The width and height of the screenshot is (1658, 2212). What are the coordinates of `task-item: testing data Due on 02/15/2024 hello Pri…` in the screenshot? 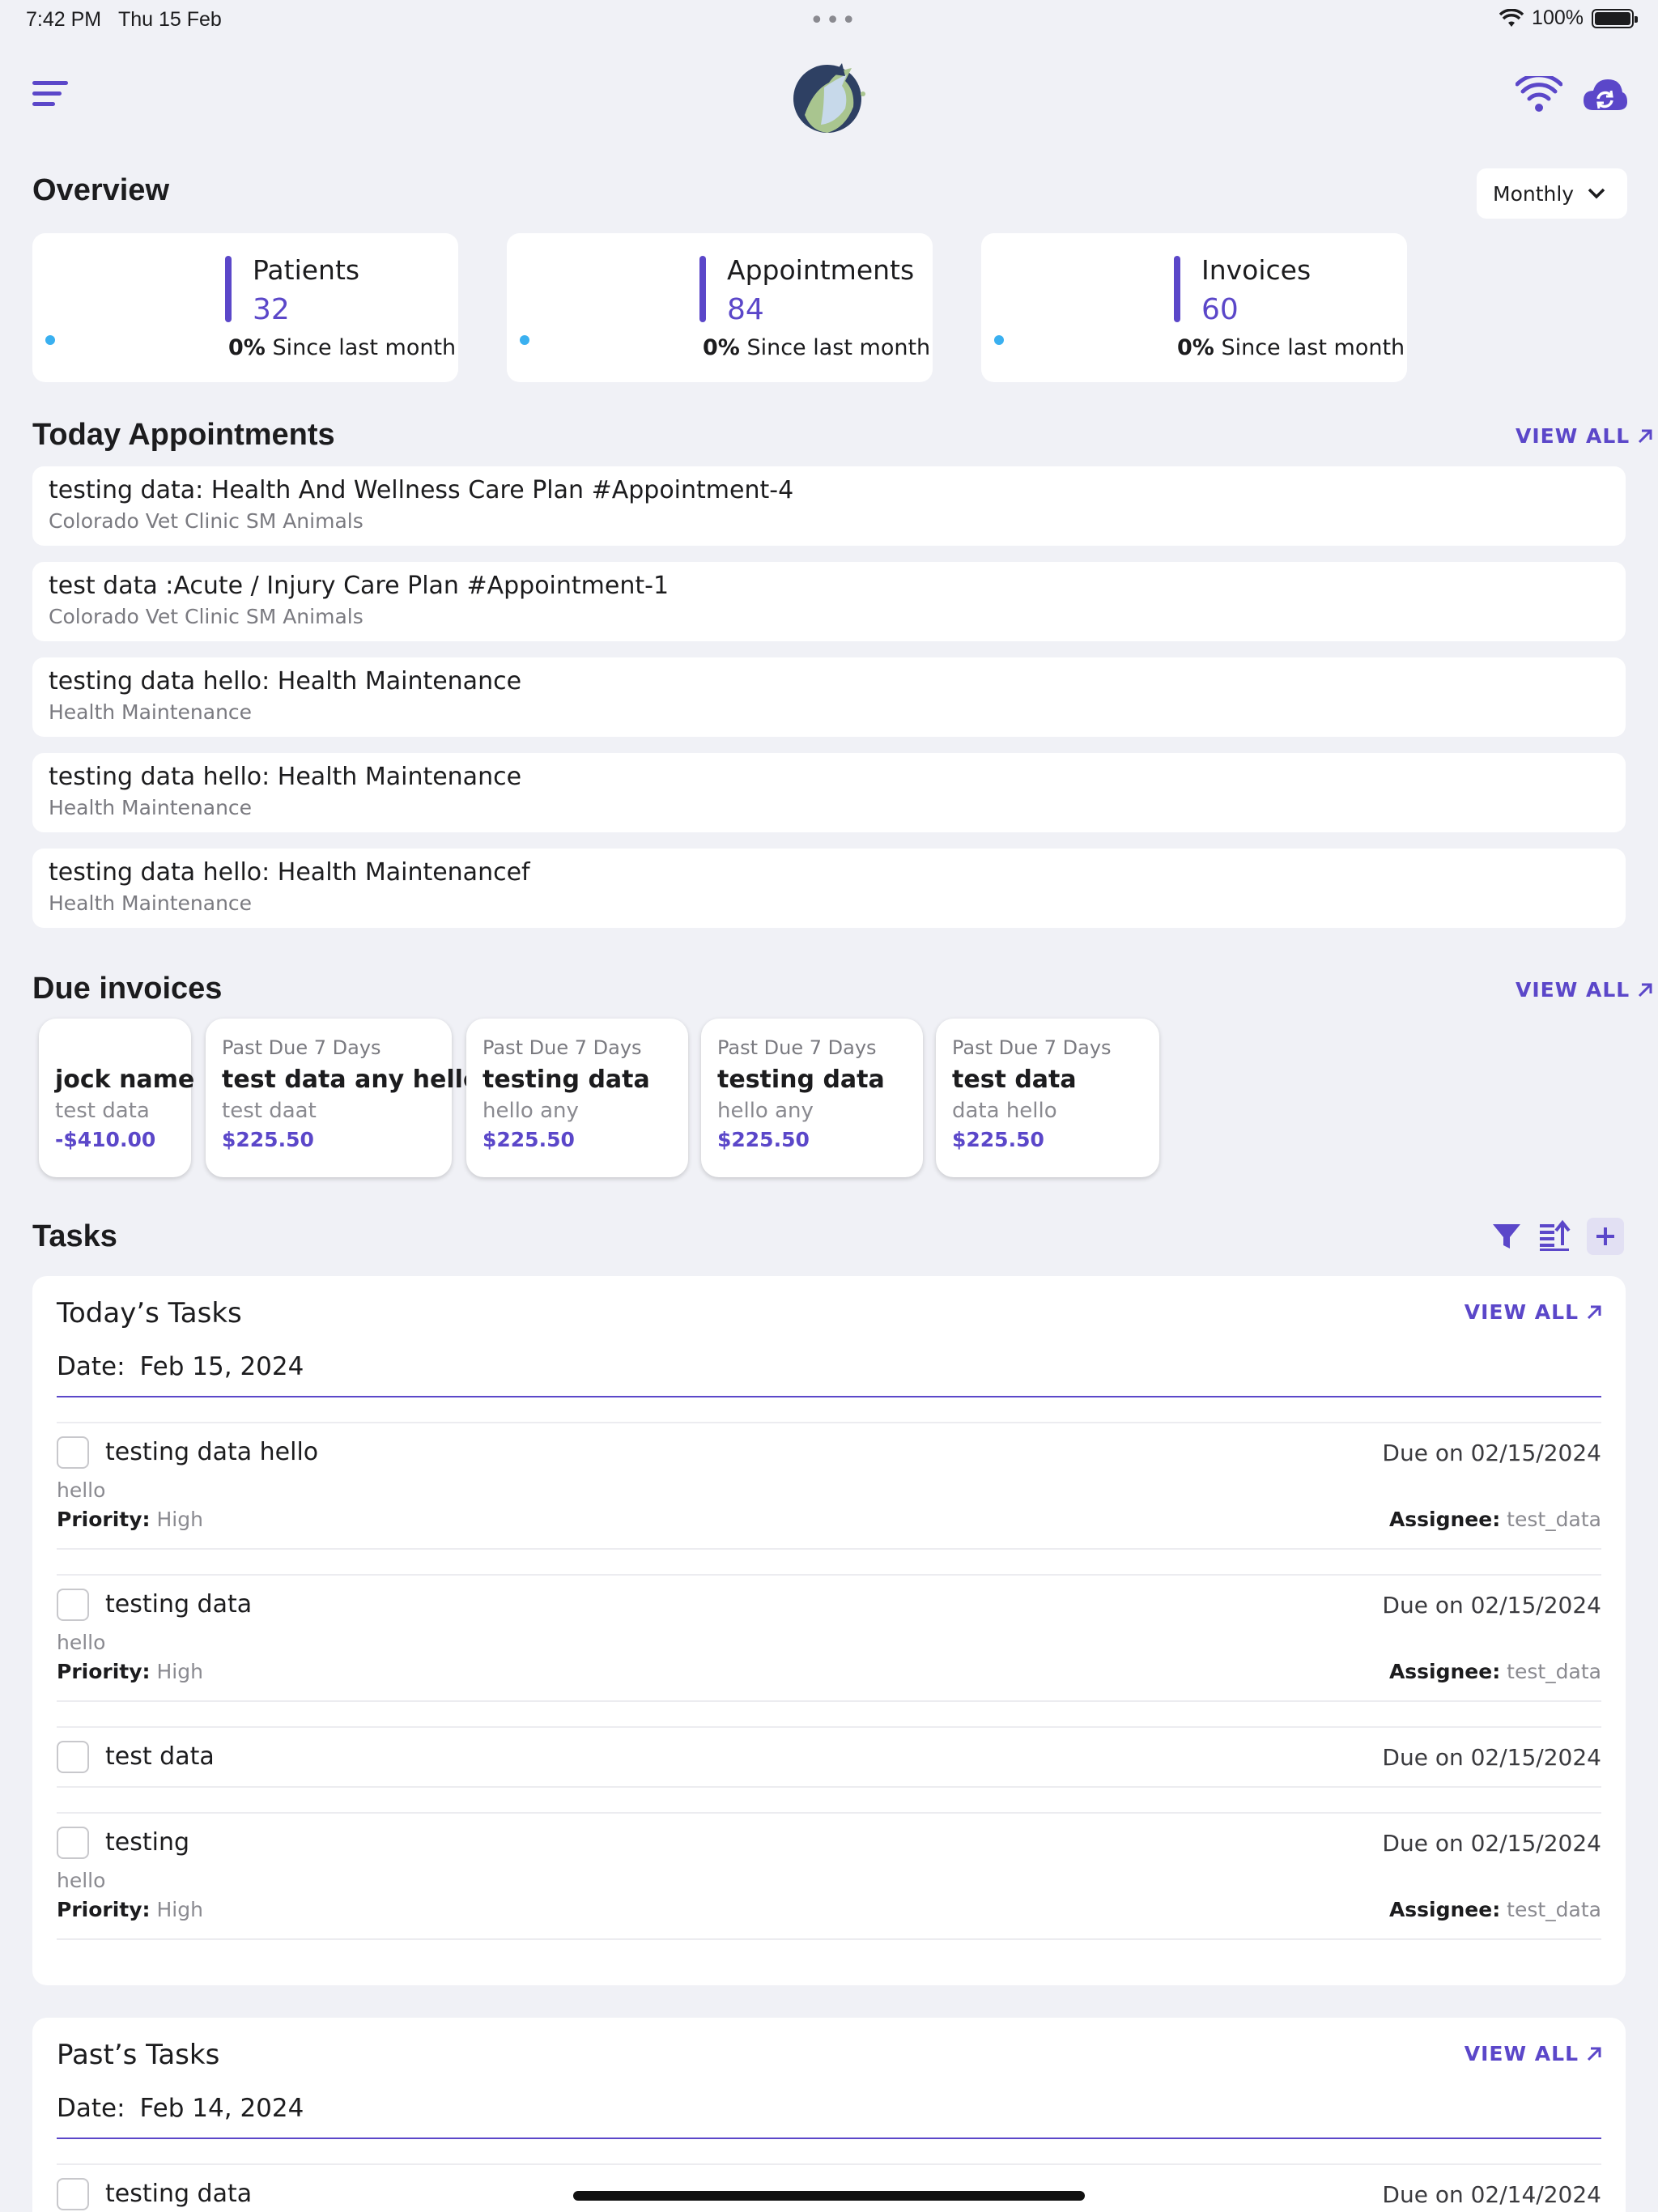 It's located at (829, 1629).